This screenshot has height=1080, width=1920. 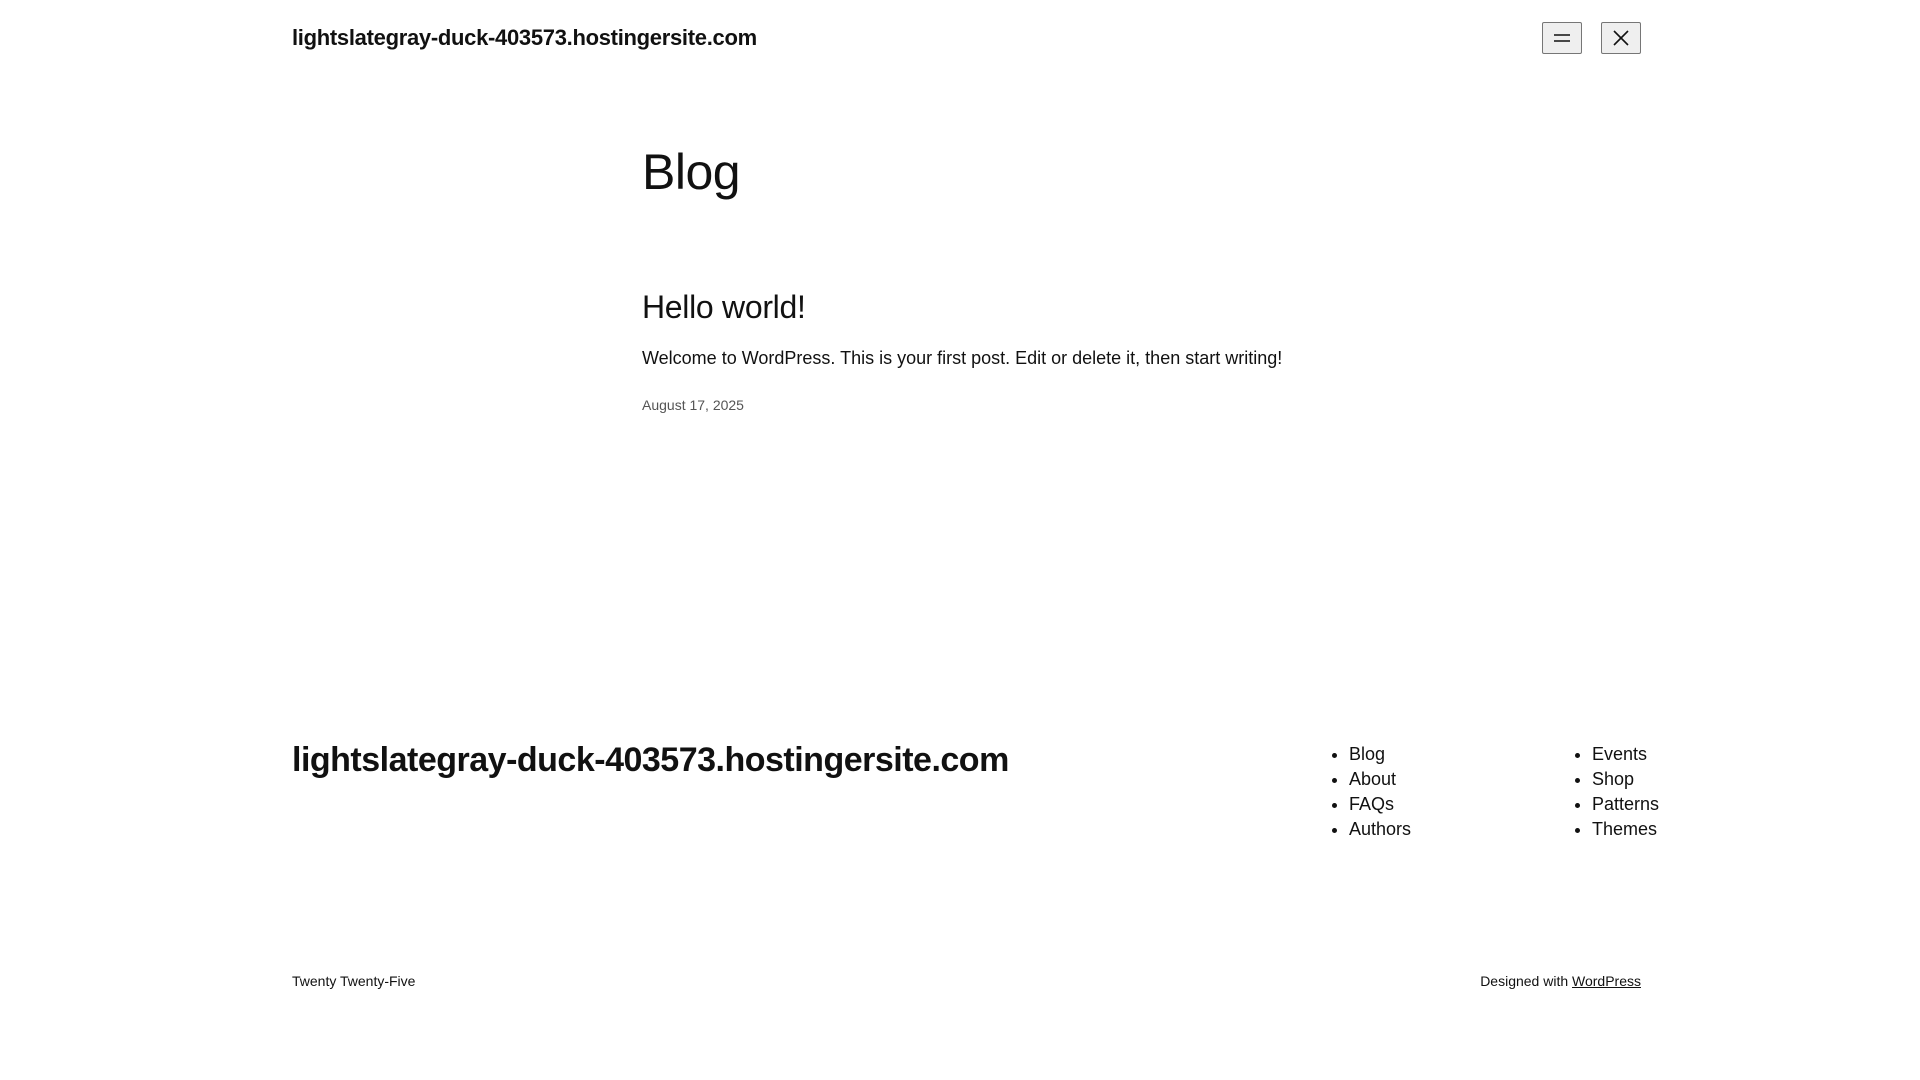 I want to click on footer-nav-item: Patterns, so click(x=1625, y=804).